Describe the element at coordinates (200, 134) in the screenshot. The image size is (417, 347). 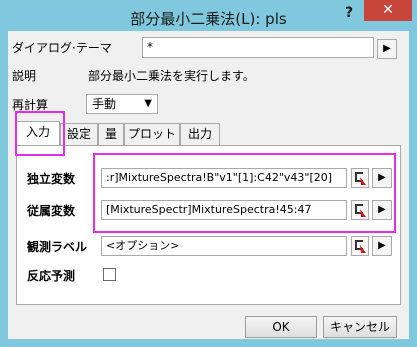
I see `tab-output: 出力` at that location.